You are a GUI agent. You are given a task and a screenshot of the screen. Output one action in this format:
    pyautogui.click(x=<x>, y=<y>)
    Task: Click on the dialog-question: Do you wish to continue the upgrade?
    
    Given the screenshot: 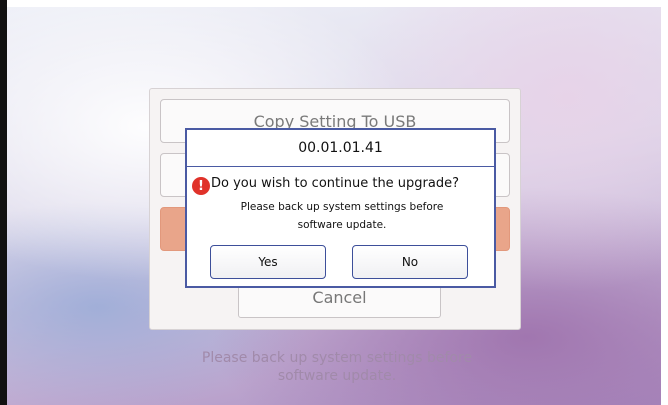 What is the action you would take?
    pyautogui.click(x=335, y=183)
    